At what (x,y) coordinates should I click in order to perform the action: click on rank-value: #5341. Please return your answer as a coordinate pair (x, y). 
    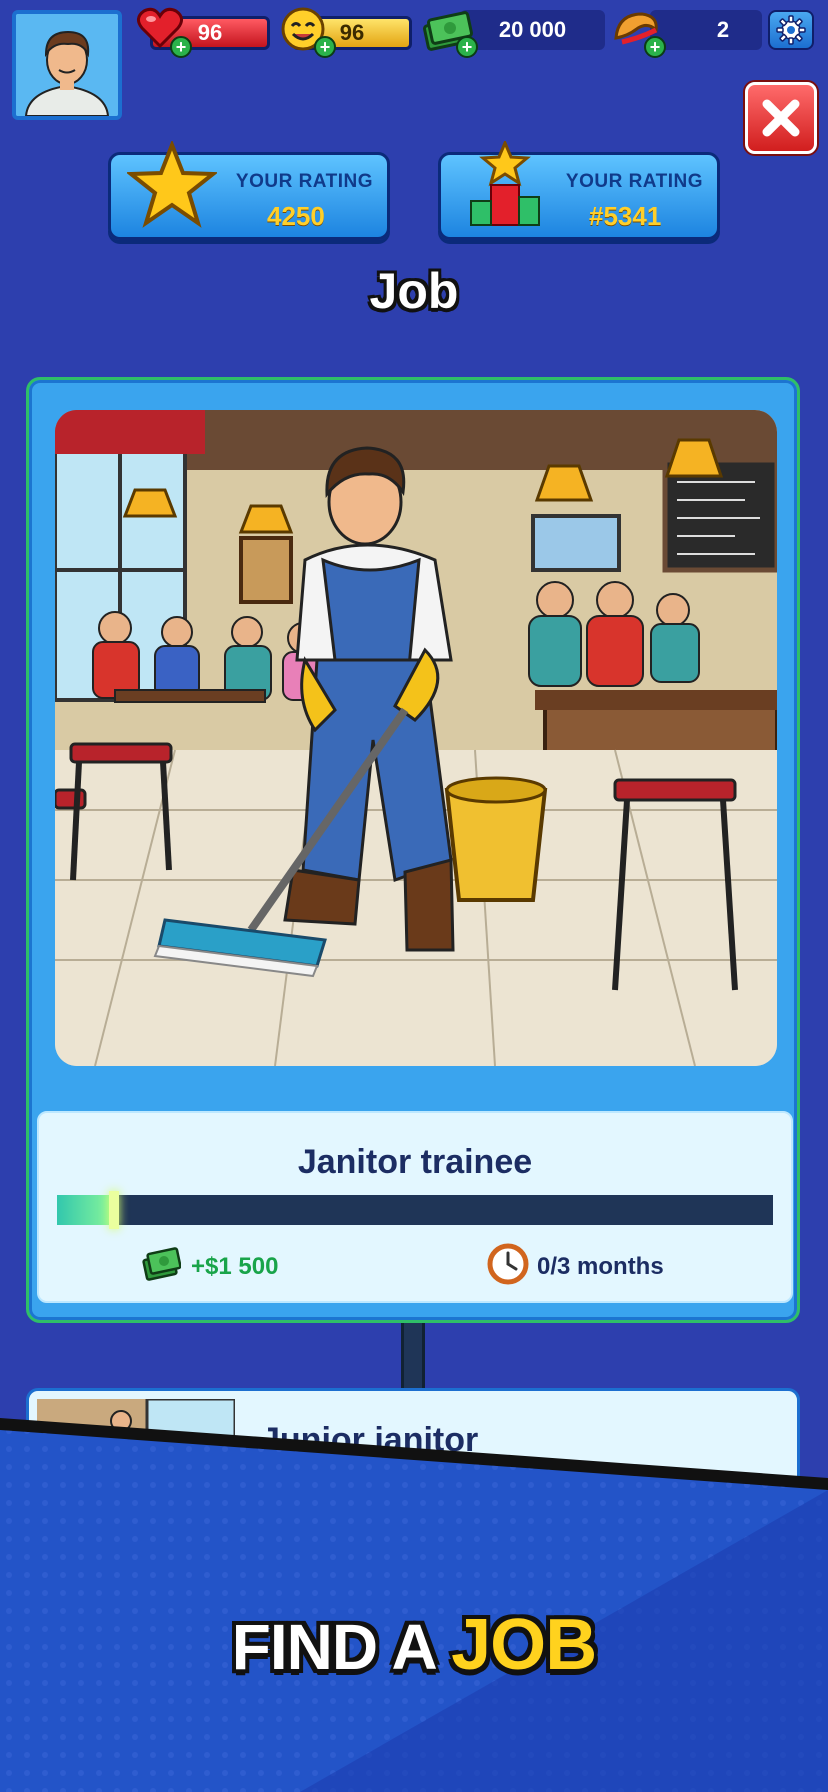
    Looking at the image, I should click on (625, 216).